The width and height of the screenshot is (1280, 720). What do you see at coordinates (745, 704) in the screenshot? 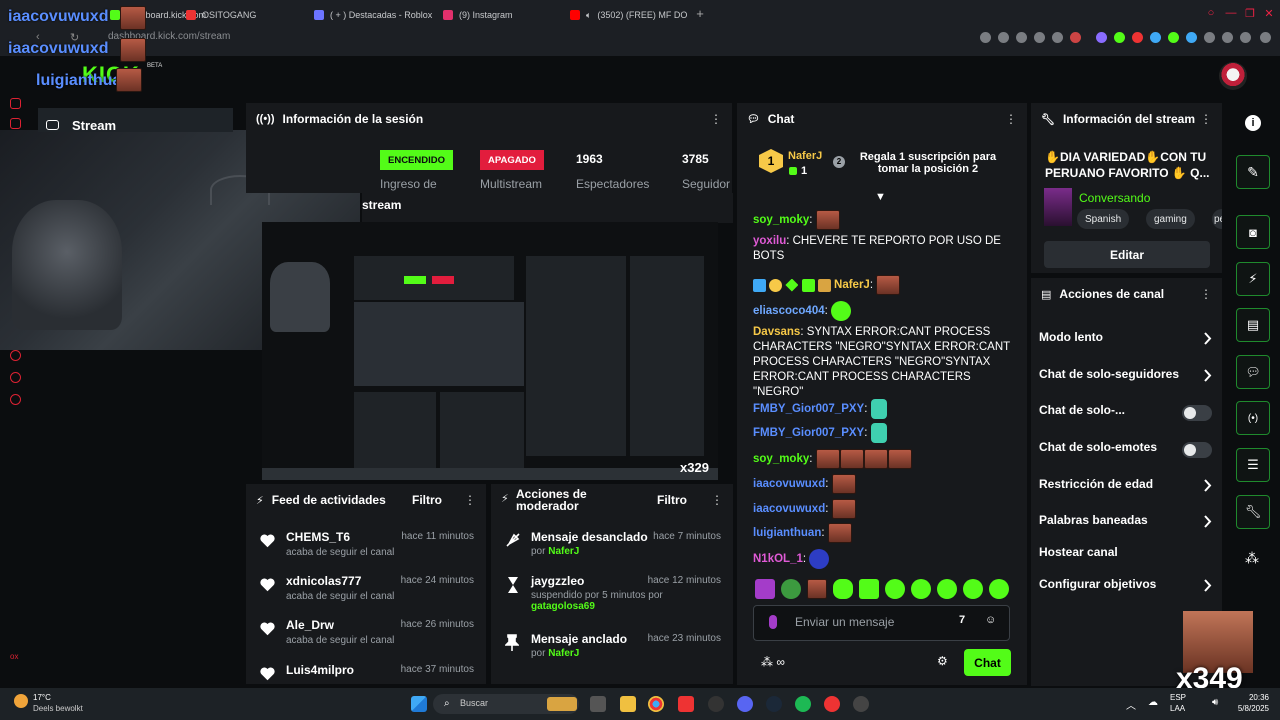
I see `discord-icon` at bounding box center [745, 704].